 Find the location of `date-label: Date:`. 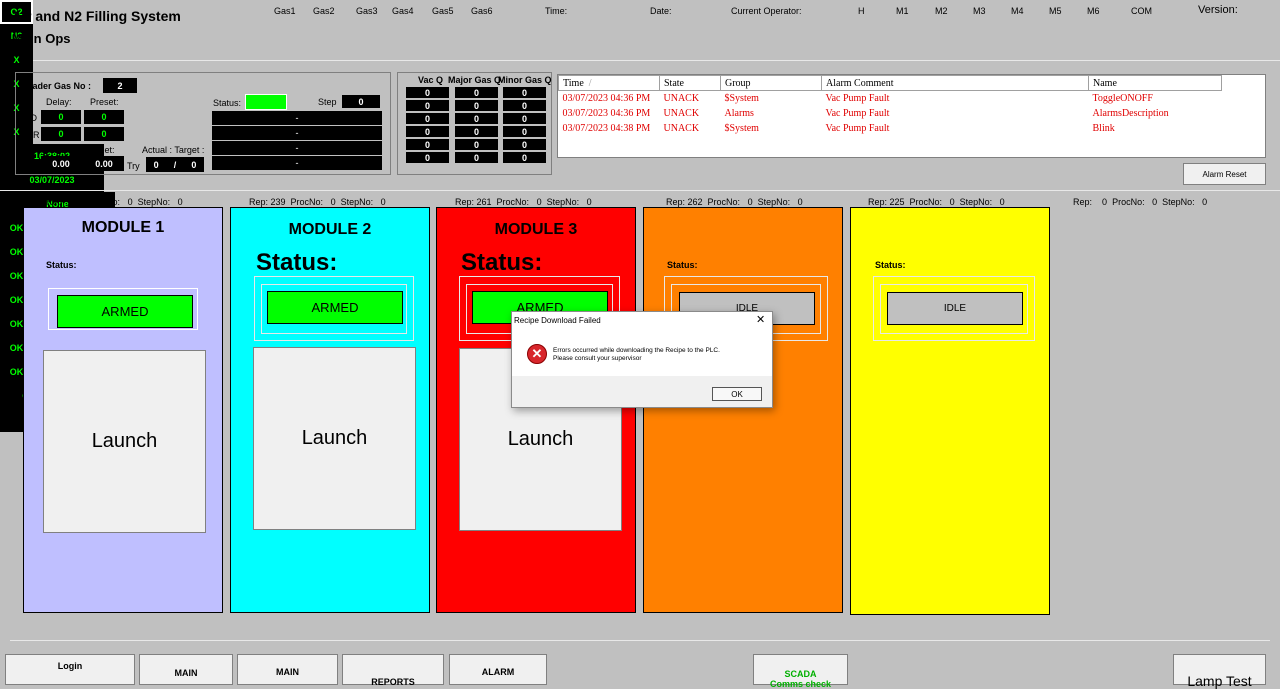

date-label: Date: is located at coordinates (661, 11).